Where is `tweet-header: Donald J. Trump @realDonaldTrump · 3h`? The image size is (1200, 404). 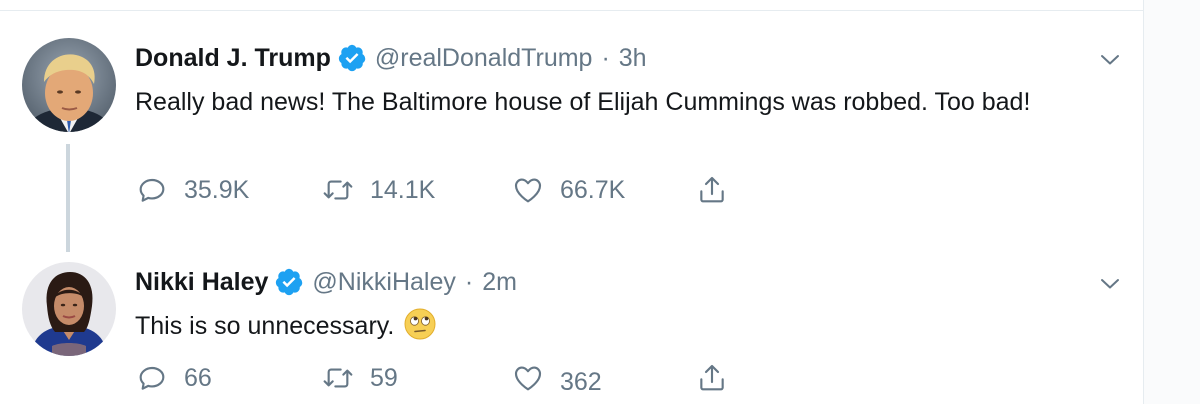
tweet-header: Donald J. Trump @realDonaldTrump · 3h is located at coordinates (391, 58).